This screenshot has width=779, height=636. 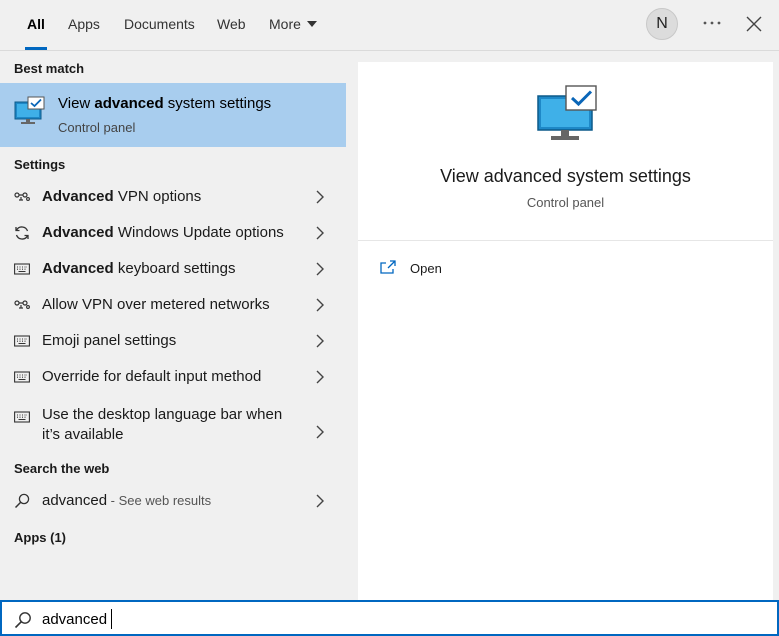 I want to click on divider, so click(x=565, y=240).